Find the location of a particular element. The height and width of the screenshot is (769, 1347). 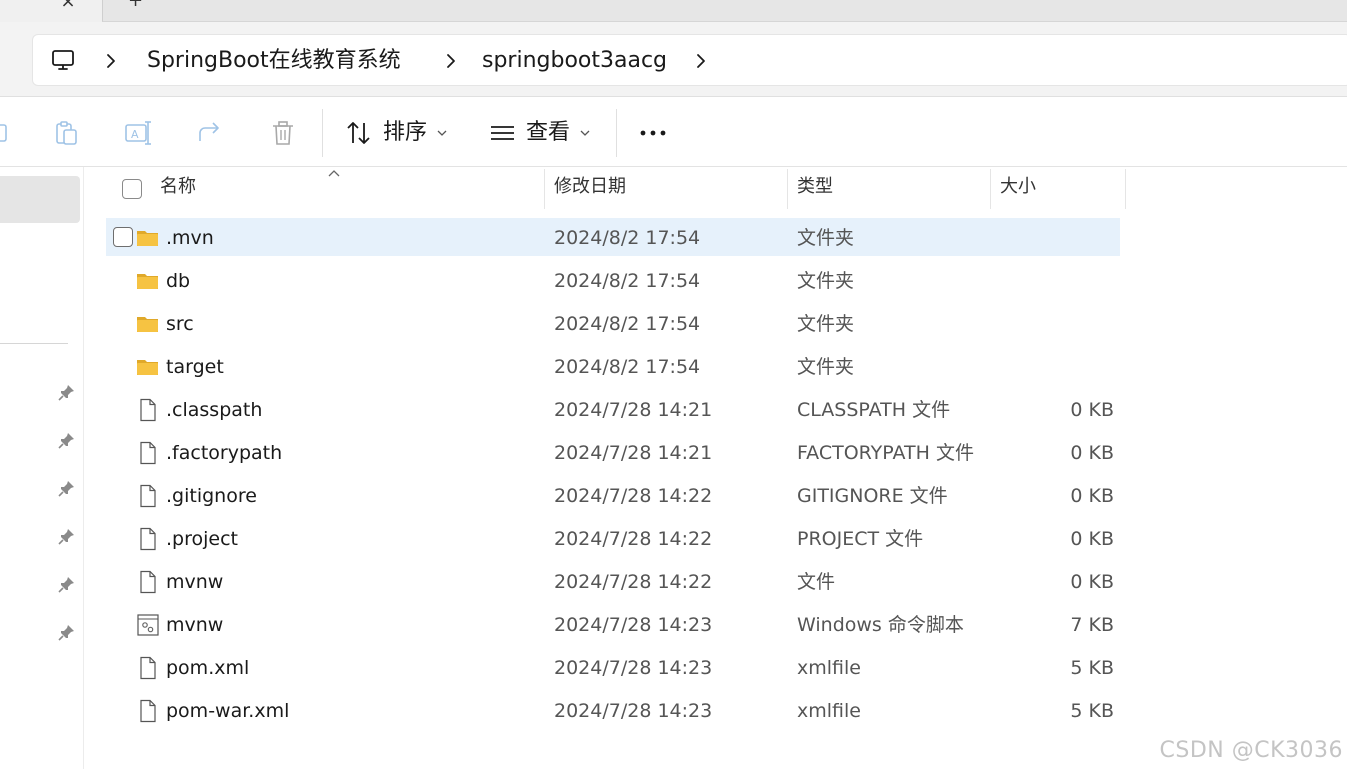

file-name: .gitignore is located at coordinates (211, 495).